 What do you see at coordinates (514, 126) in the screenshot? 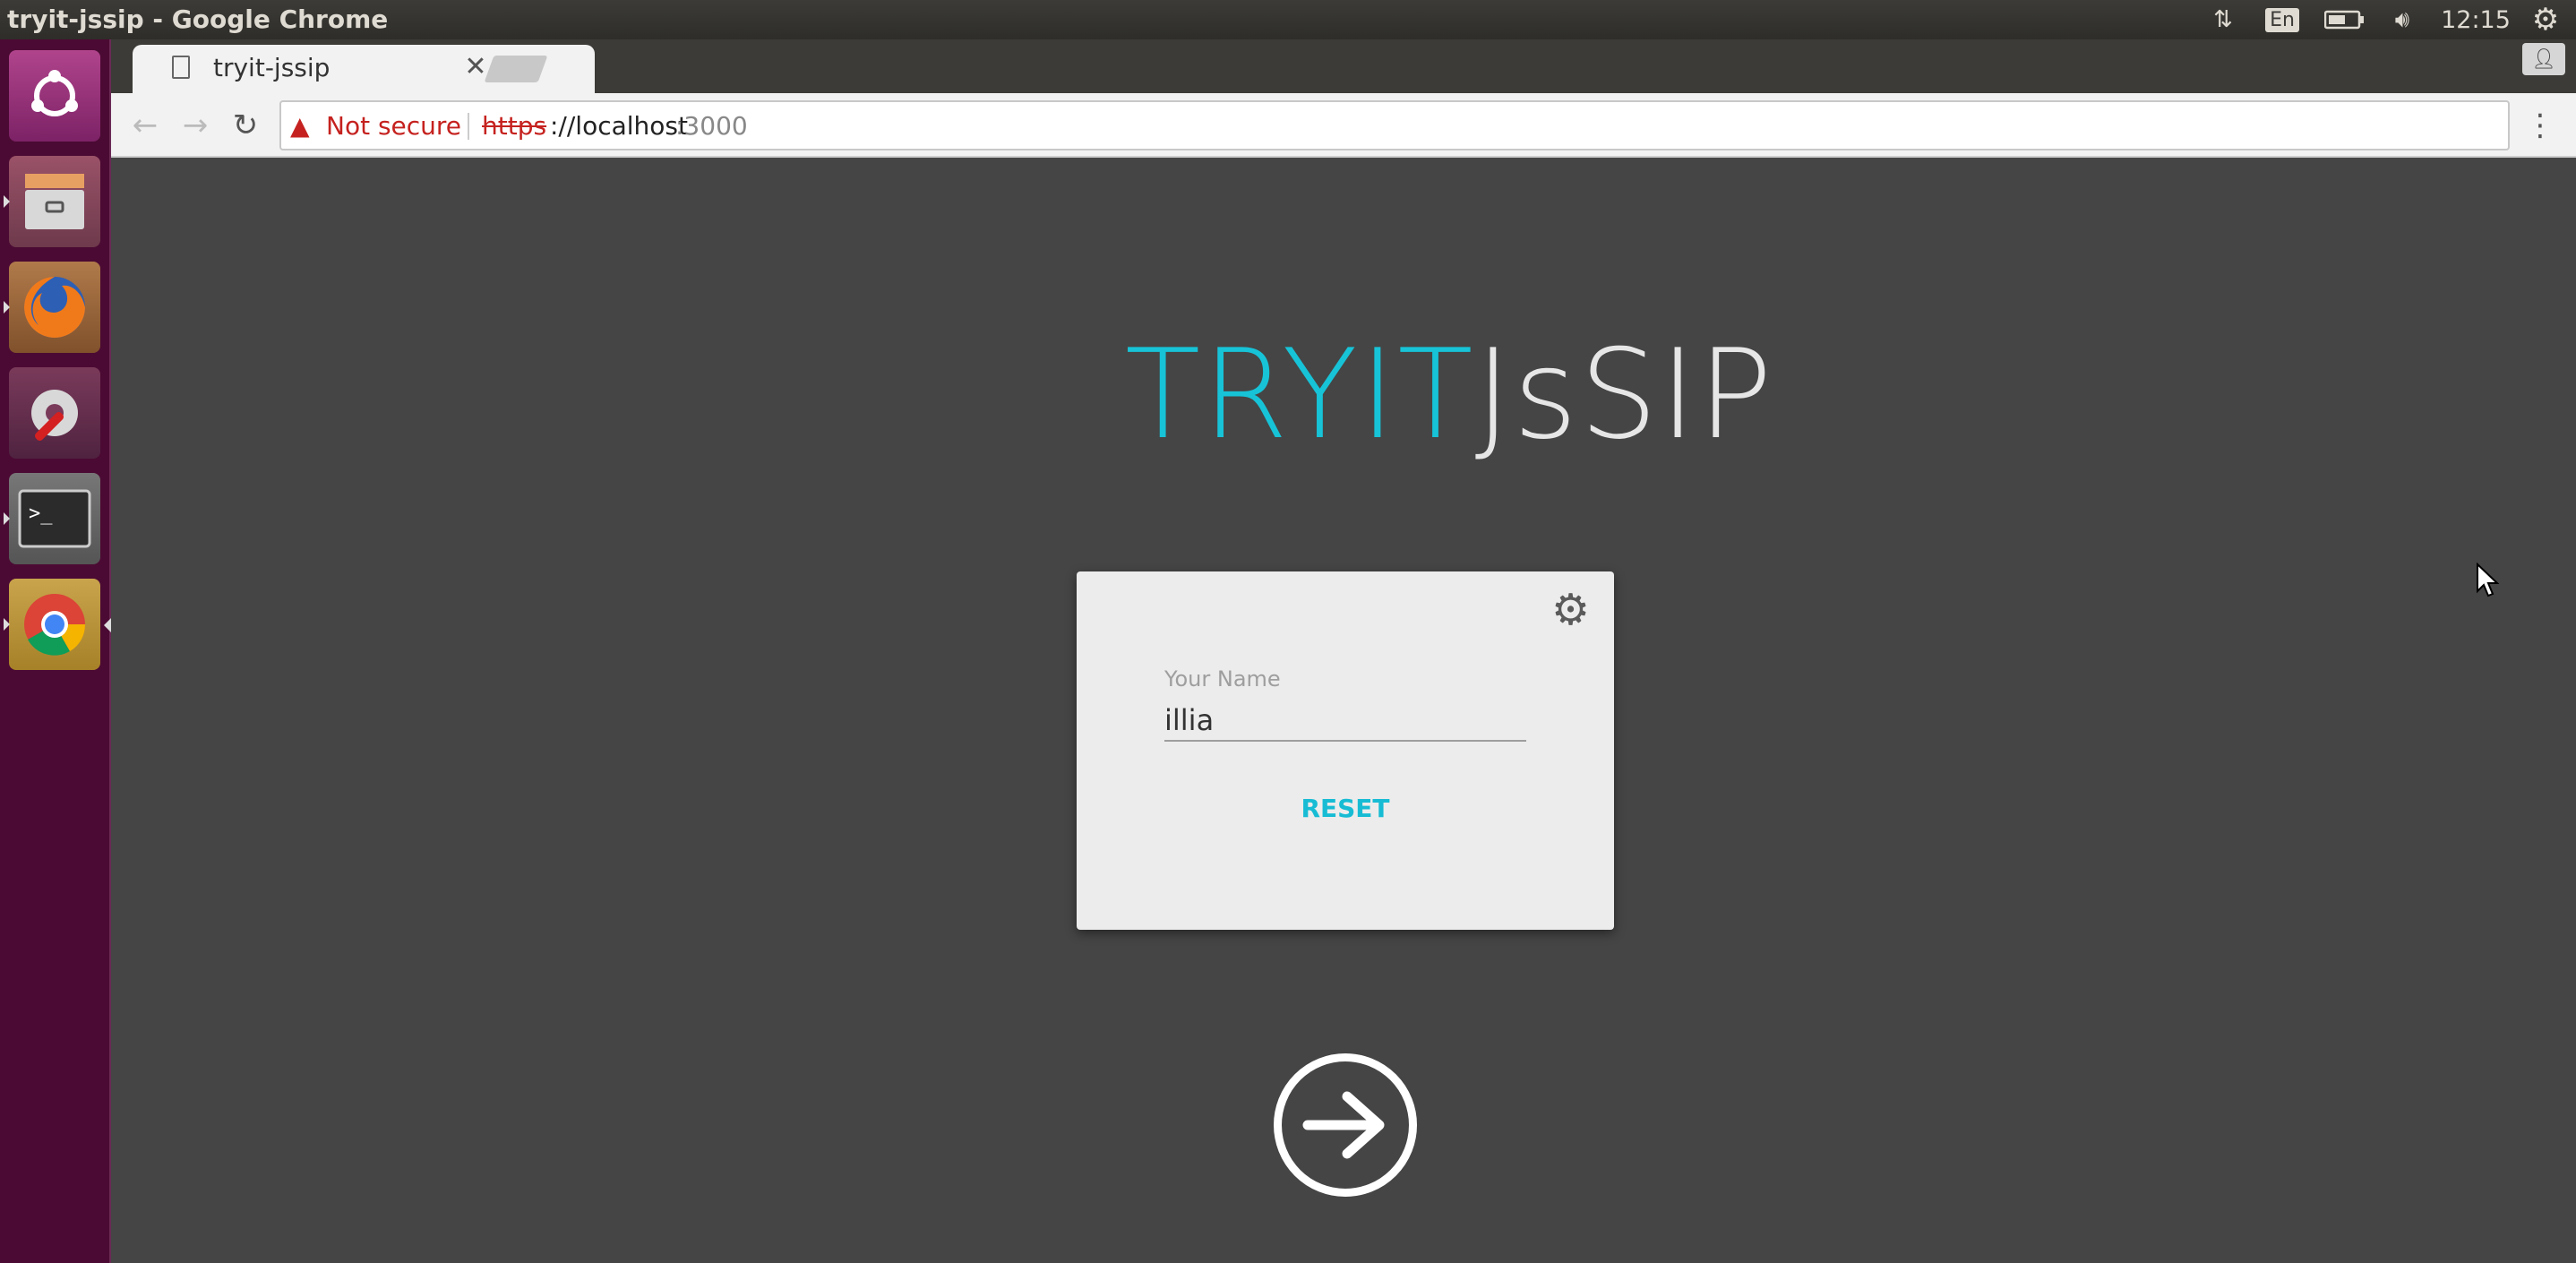
I see `url-scheme: https` at bounding box center [514, 126].